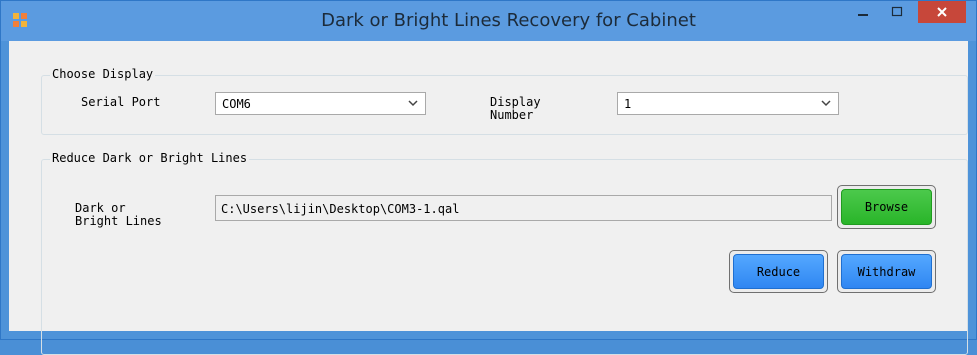 The image size is (977, 355). I want to click on browse-button-label: Browse, so click(886, 207).